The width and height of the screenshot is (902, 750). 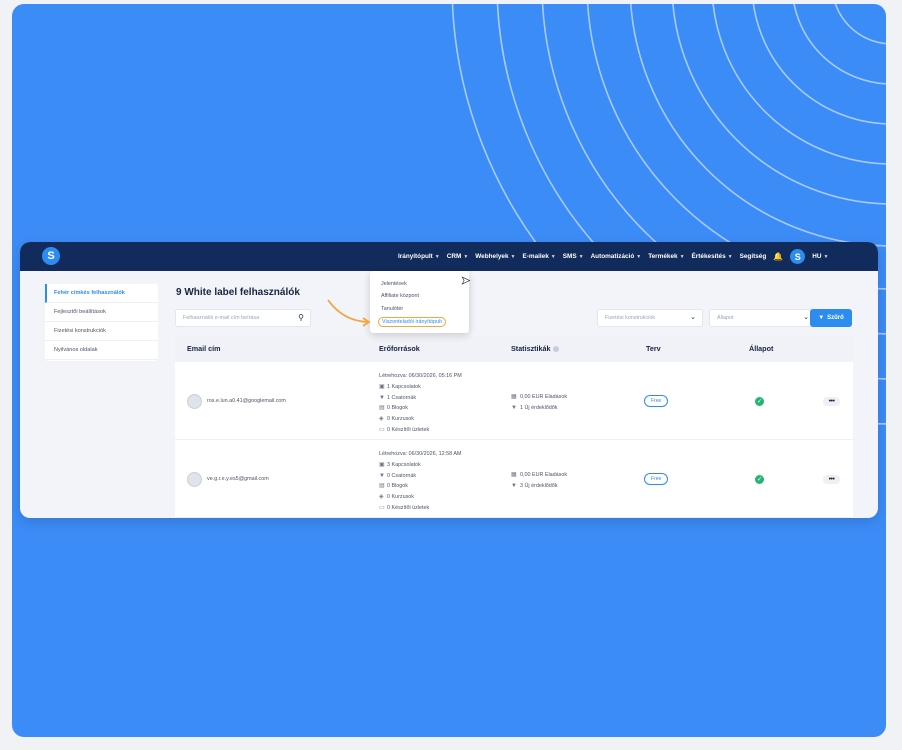 What do you see at coordinates (349, 313) in the screenshot?
I see `highlight-arrow-icon` at bounding box center [349, 313].